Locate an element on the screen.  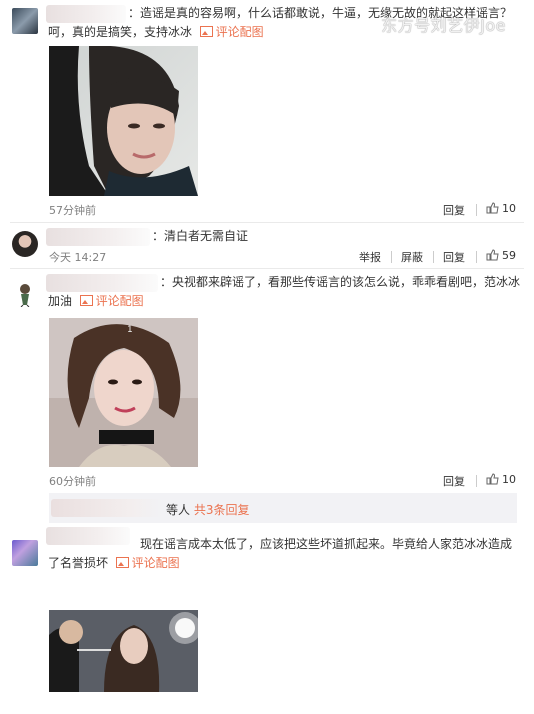
sub-replies-bar: 等人 共3条回复 is located at coordinates (283, 508).